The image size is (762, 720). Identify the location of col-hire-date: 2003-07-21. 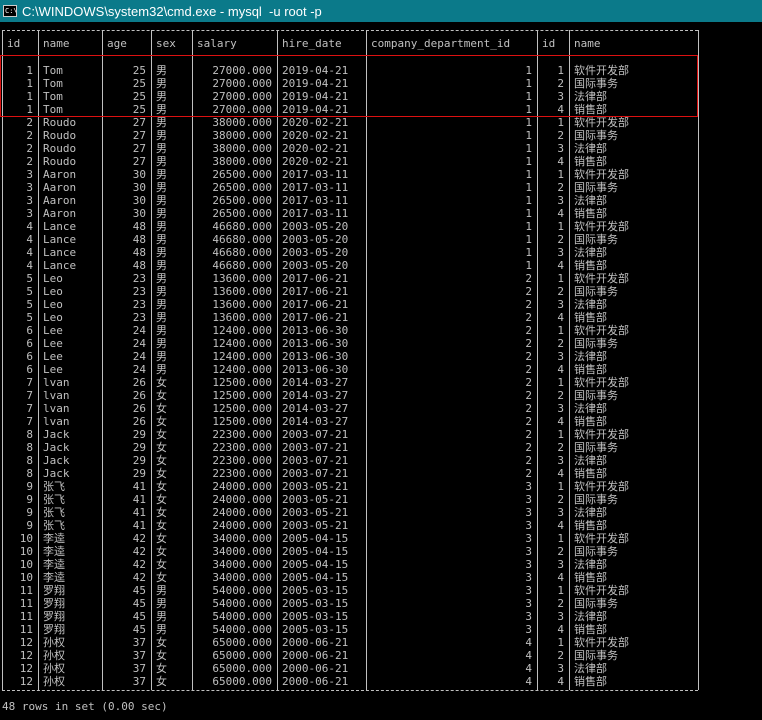
(315, 447).